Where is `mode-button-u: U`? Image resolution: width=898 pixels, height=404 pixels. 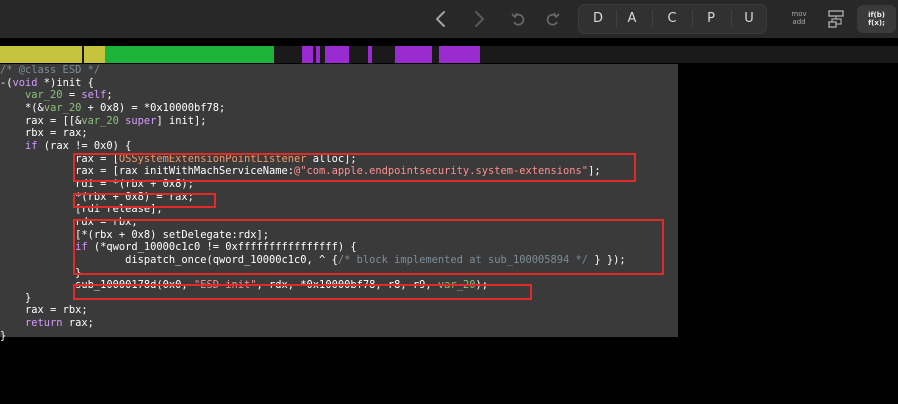 mode-button-u: U is located at coordinates (749, 19).